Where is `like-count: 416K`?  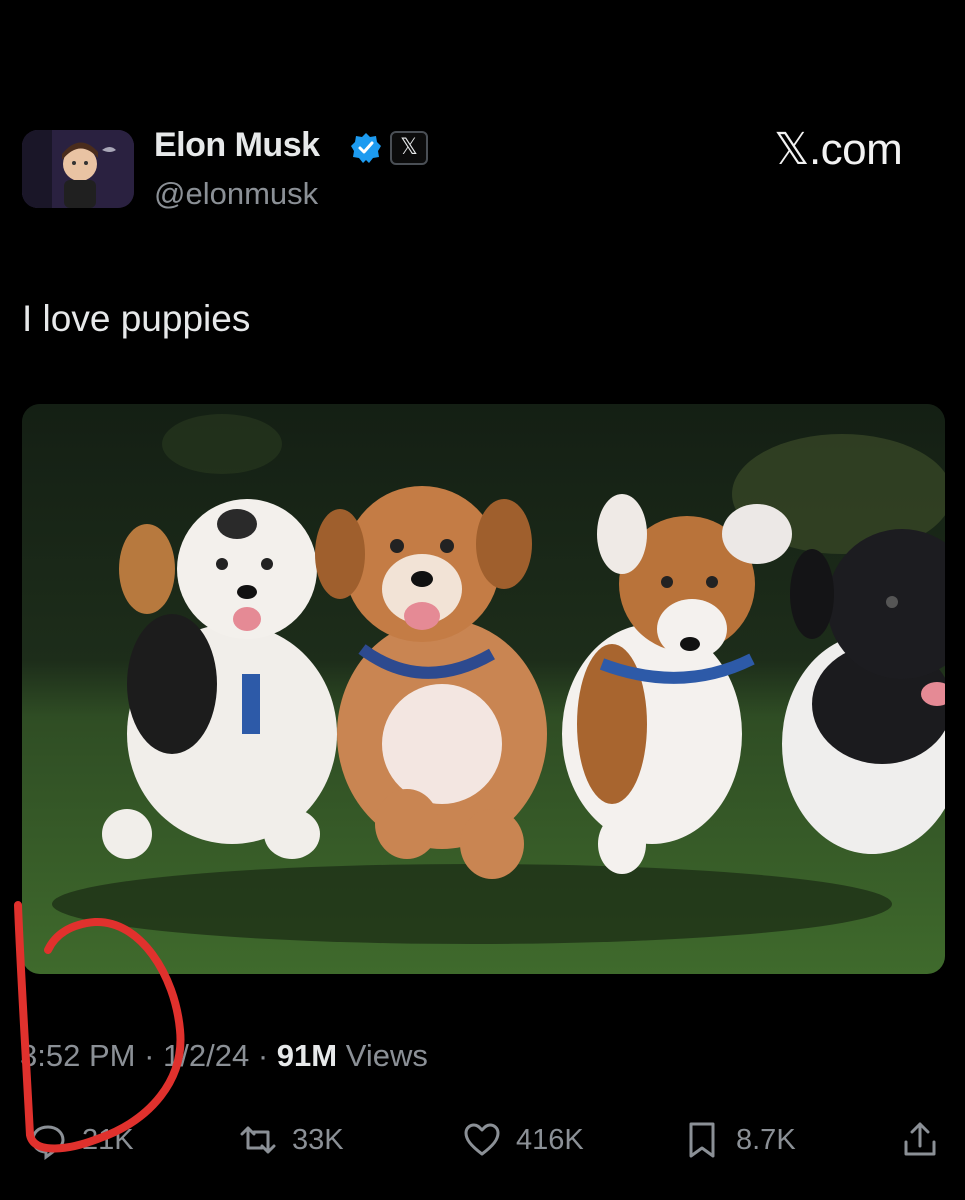
like-count: 416K is located at coordinates (550, 1139).